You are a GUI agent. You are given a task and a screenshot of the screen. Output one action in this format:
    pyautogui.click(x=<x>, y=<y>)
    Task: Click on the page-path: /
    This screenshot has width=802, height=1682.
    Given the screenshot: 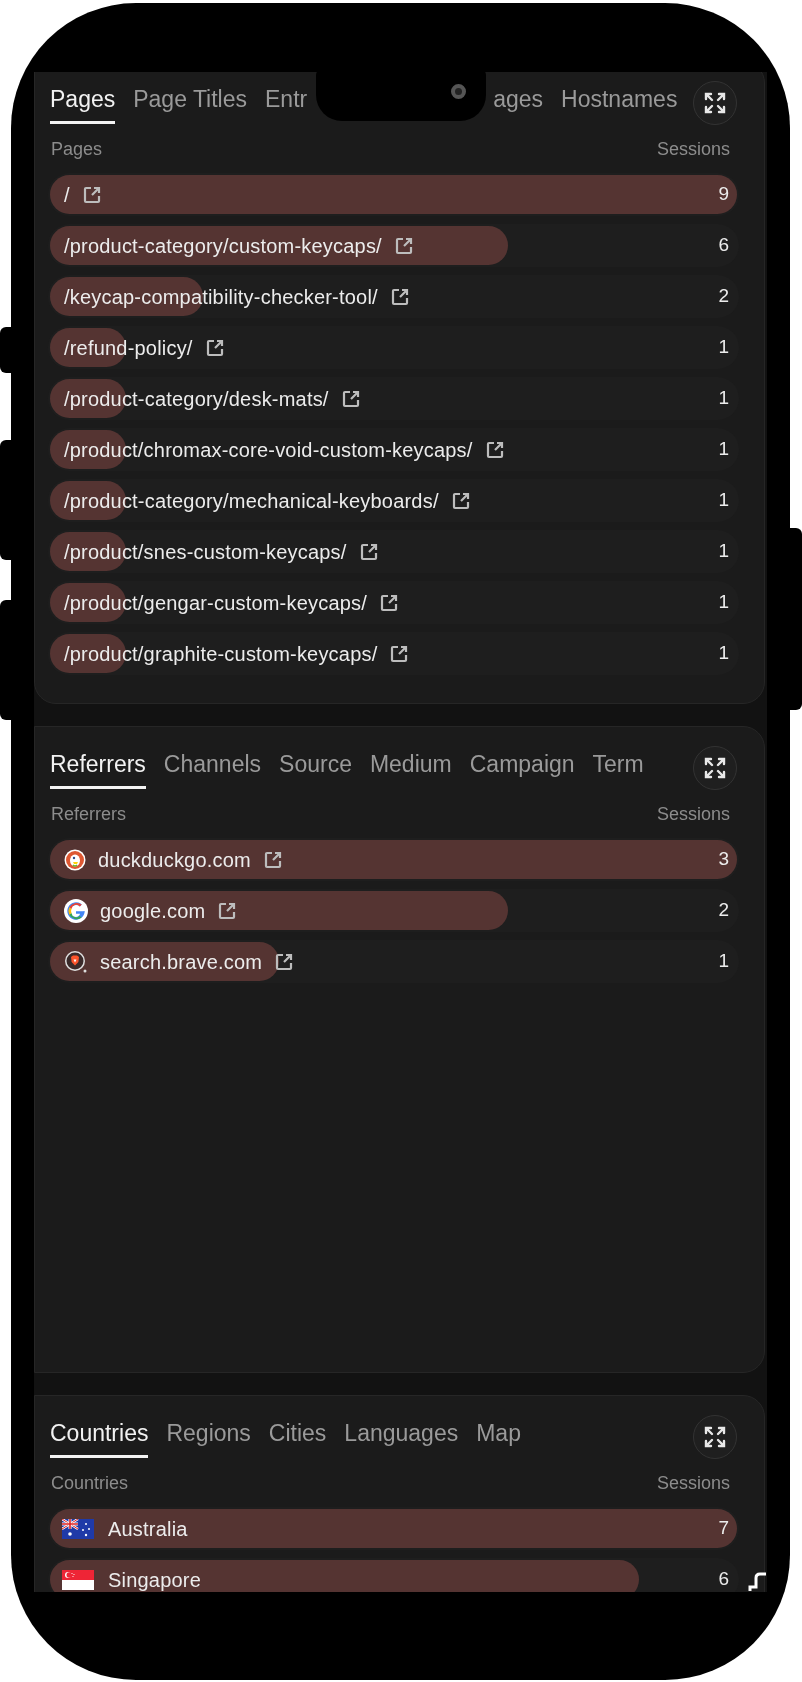 What is the action you would take?
    pyautogui.click(x=67, y=195)
    